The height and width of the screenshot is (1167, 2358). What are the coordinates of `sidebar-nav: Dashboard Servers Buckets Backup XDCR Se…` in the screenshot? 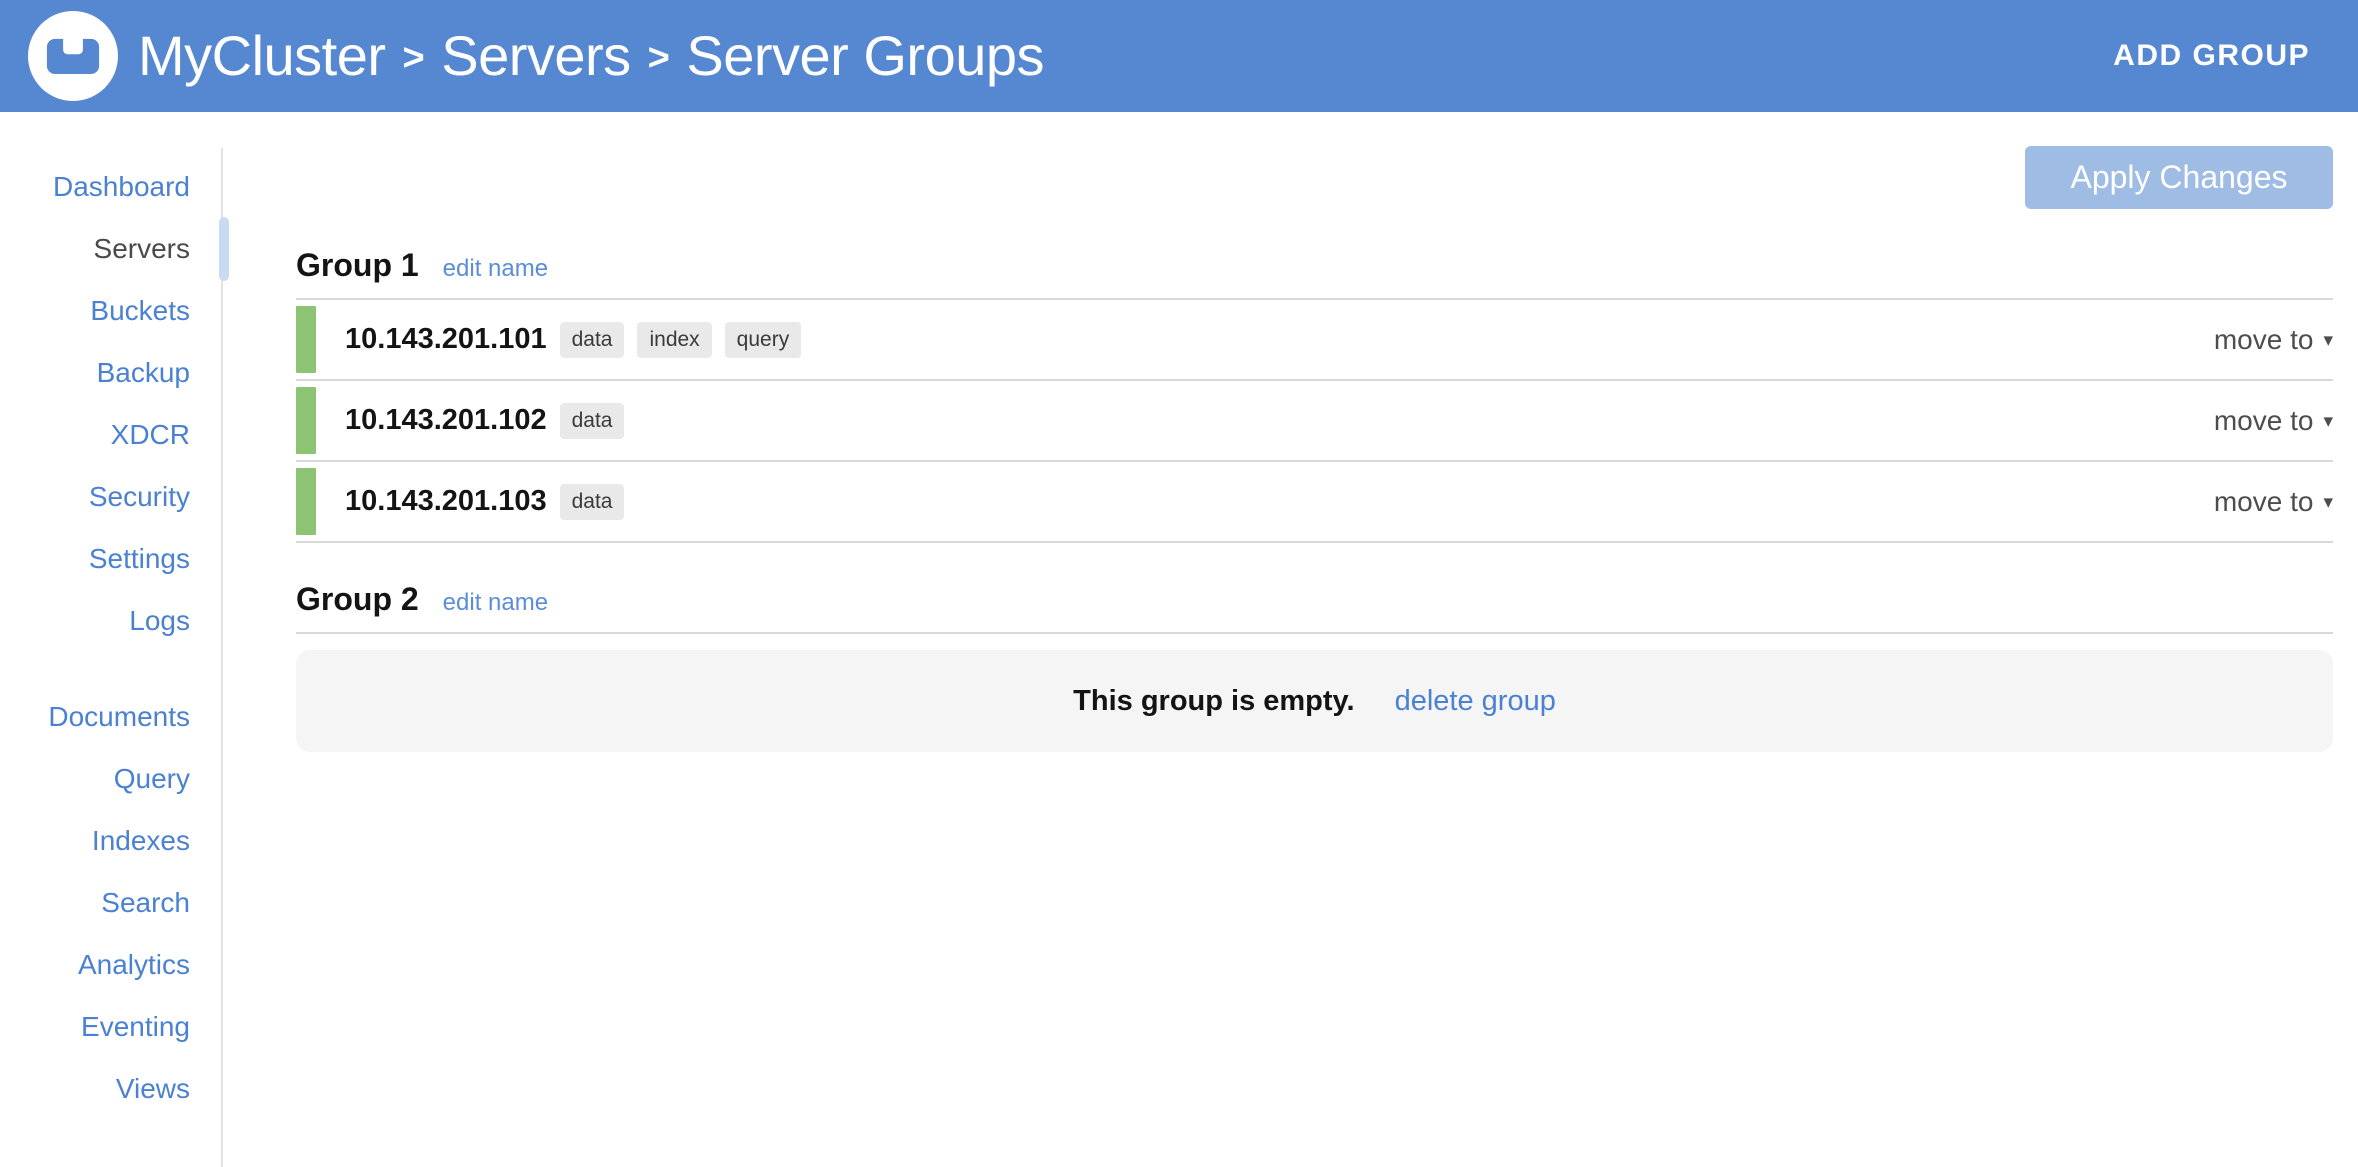 It's located at (114, 639).